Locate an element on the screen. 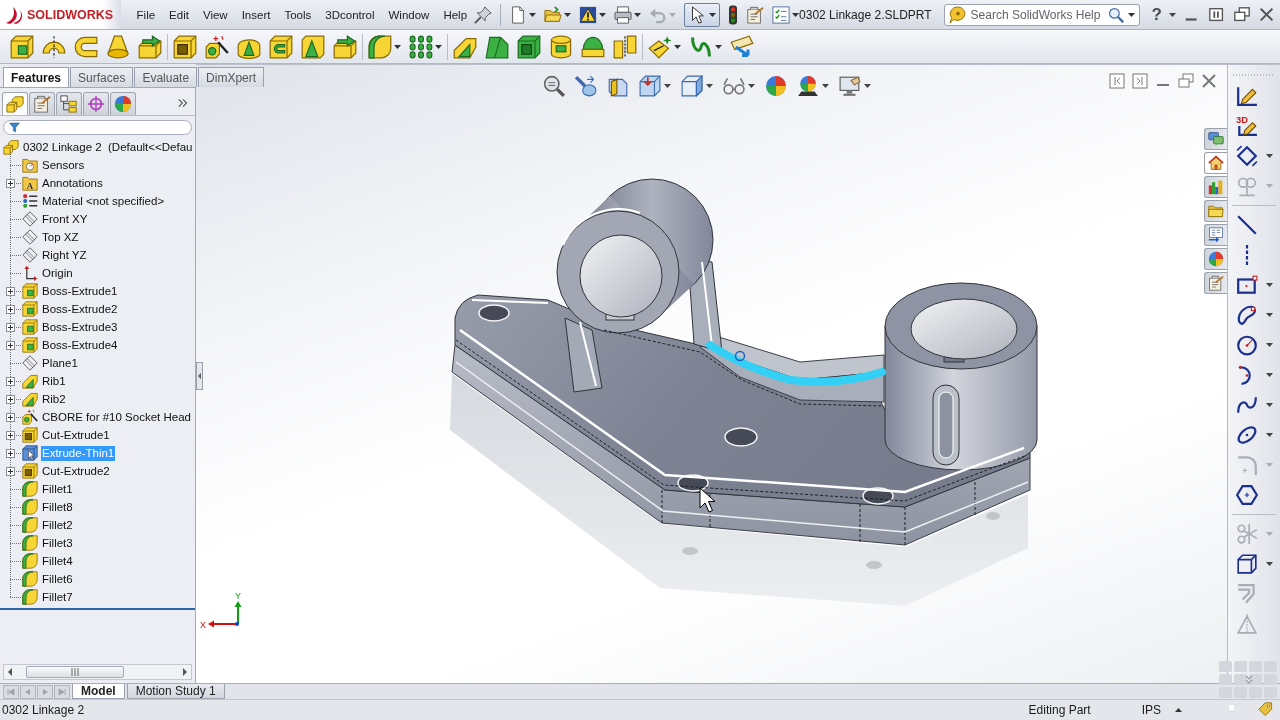 This screenshot has width=1280, height=720. close-icon is located at coordinates (1267, 14).